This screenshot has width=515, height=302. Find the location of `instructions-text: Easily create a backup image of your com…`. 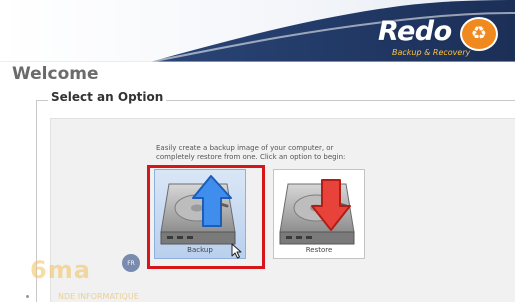

instructions-text: Easily create a backup image of your com… is located at coordinates (296, 153).